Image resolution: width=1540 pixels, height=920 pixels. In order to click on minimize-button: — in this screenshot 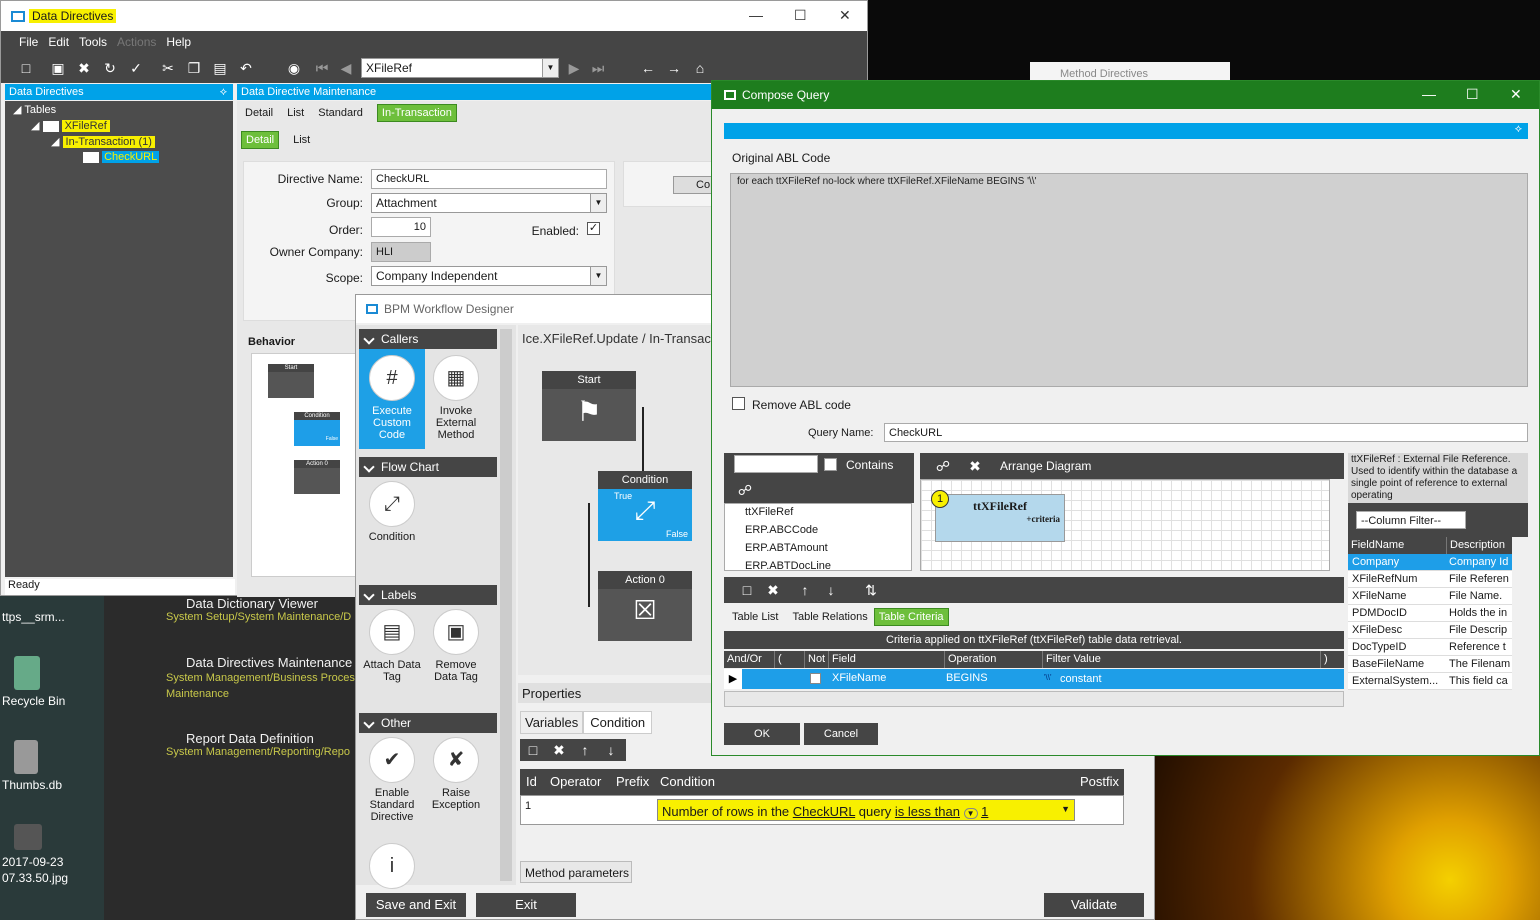, I will do `click(756, 15)`.